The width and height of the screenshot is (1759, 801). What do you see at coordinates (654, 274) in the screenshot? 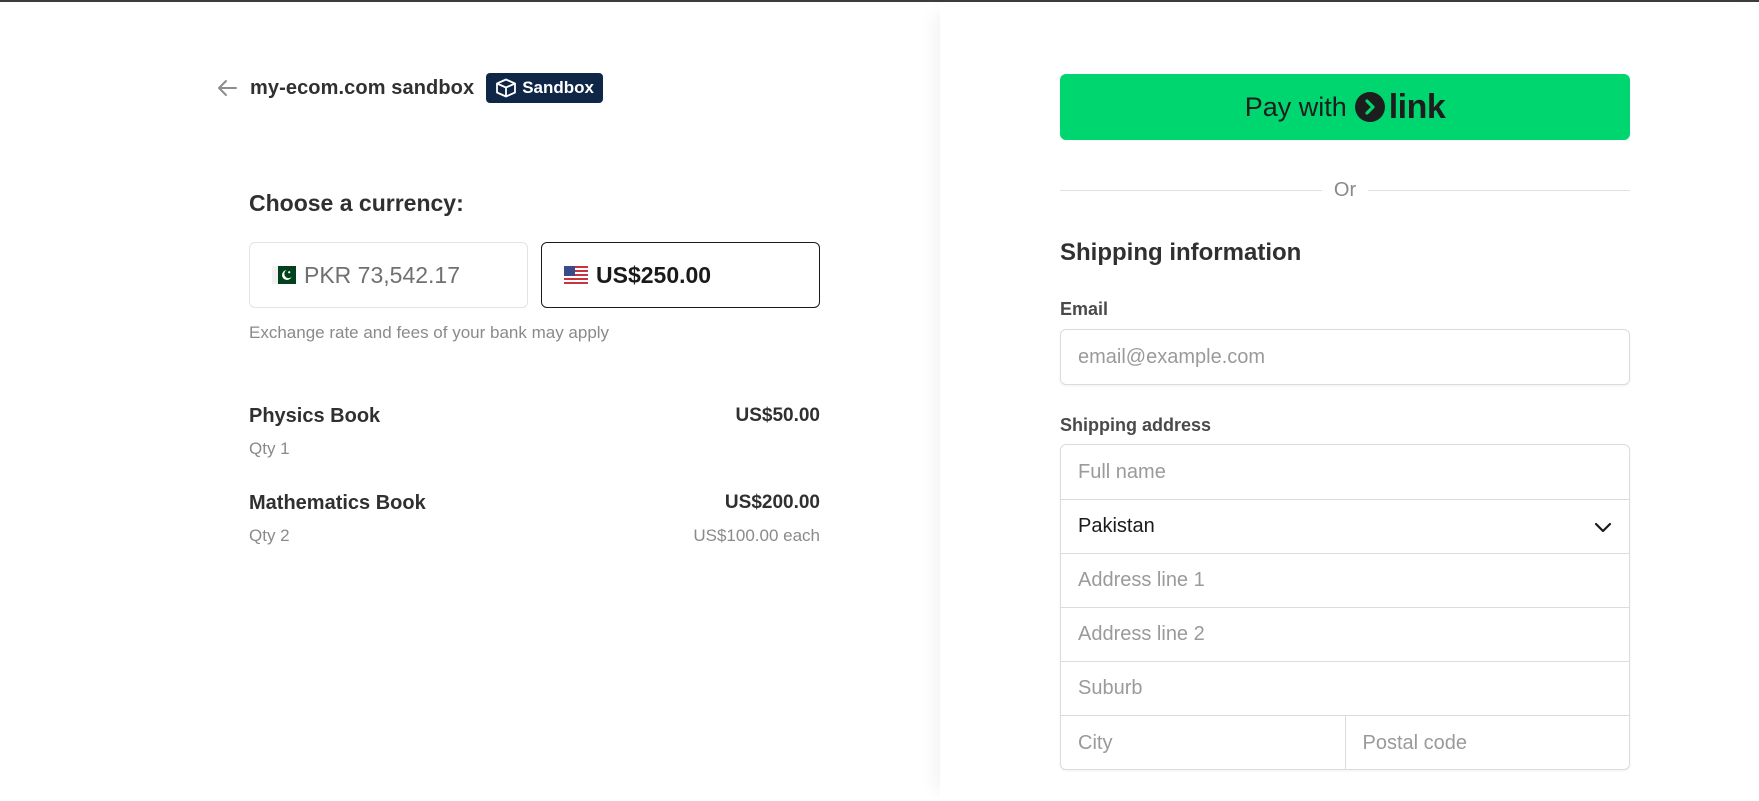
I see `currency-amount-usd: US$250.00` at bounding box center [654, 274].